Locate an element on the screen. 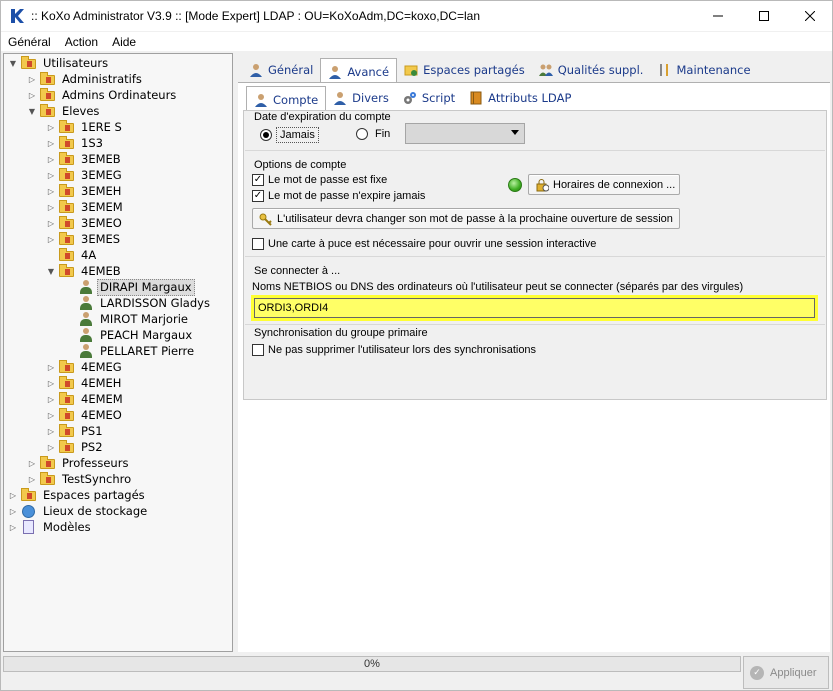 This screenshot has width=833, height=691. radio-fin: Fin is located at coordinates (374, 134).